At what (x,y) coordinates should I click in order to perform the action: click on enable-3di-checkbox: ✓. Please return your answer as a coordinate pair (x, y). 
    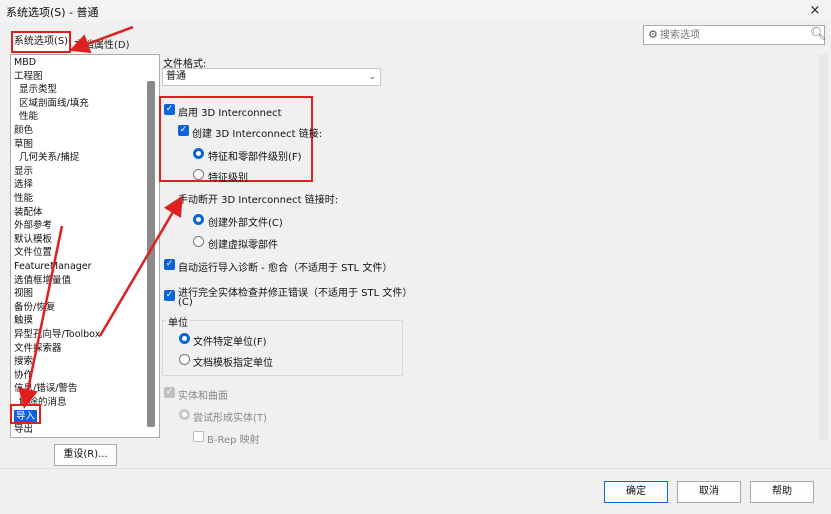
    Looking at the image, I should click on (169, 109).